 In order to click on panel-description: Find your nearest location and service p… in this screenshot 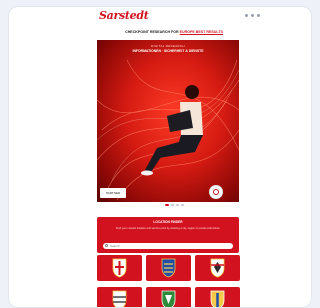, I will do `click(168, 228)`.